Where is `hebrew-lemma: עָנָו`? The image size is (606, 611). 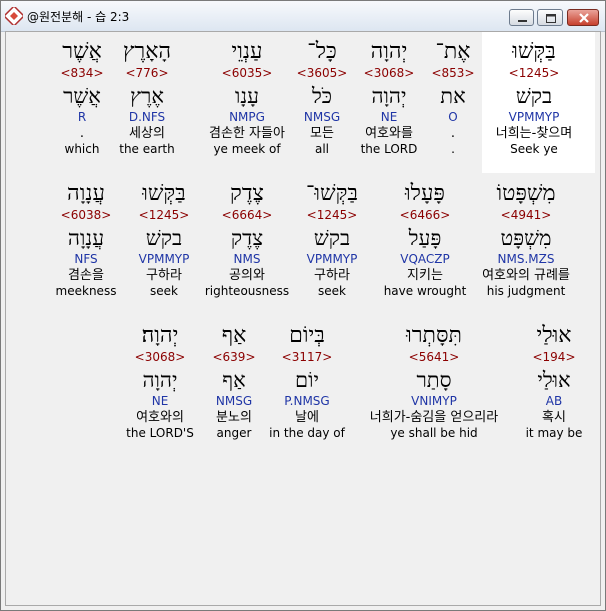
hebrew-lemma: עָנָו is located at coordinates (247, 96).